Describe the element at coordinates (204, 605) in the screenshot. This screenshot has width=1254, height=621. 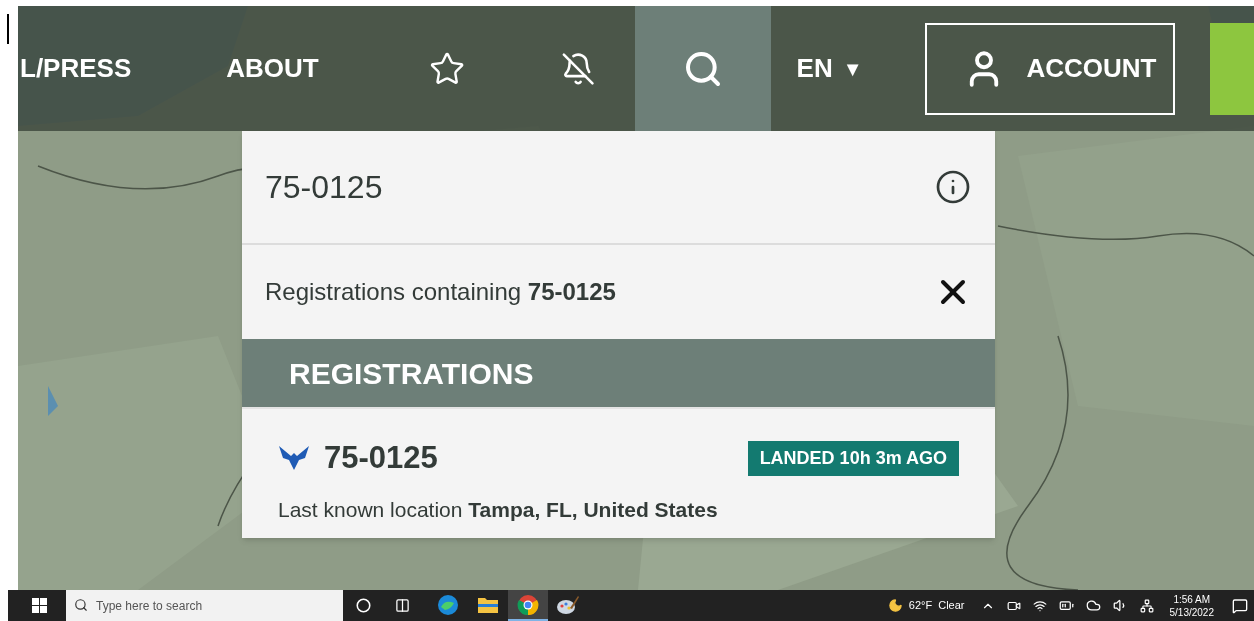
I see `taskbar-search-field: Type here to search` at that location.